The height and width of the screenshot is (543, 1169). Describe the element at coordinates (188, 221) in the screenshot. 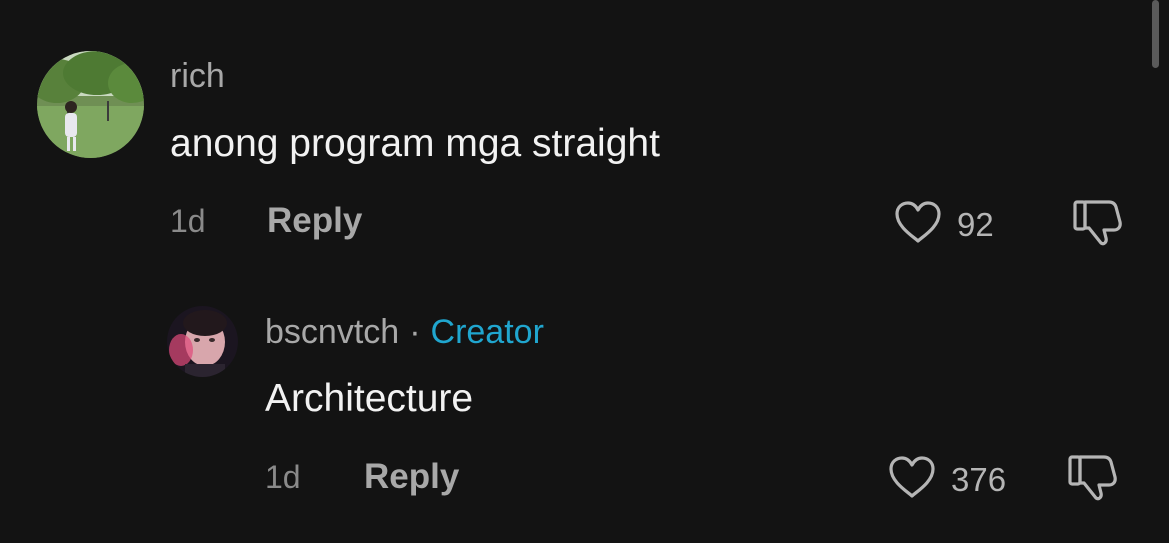

I see `comment-timestamp: 1d` at that location.